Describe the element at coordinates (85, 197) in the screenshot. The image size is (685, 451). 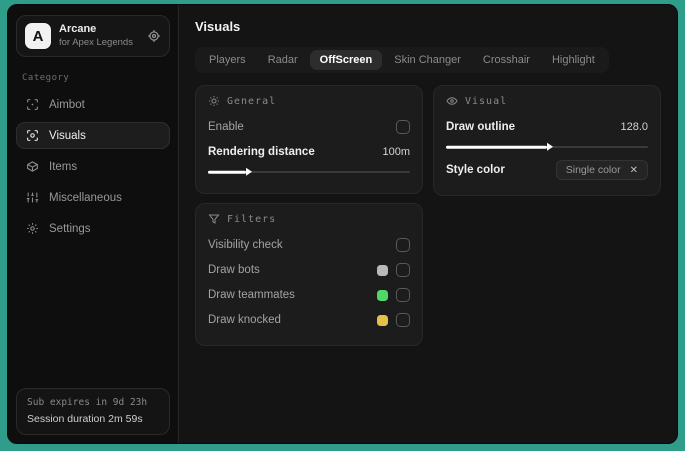
I see `sidebar-item-label: Miscellaneous` at that location.